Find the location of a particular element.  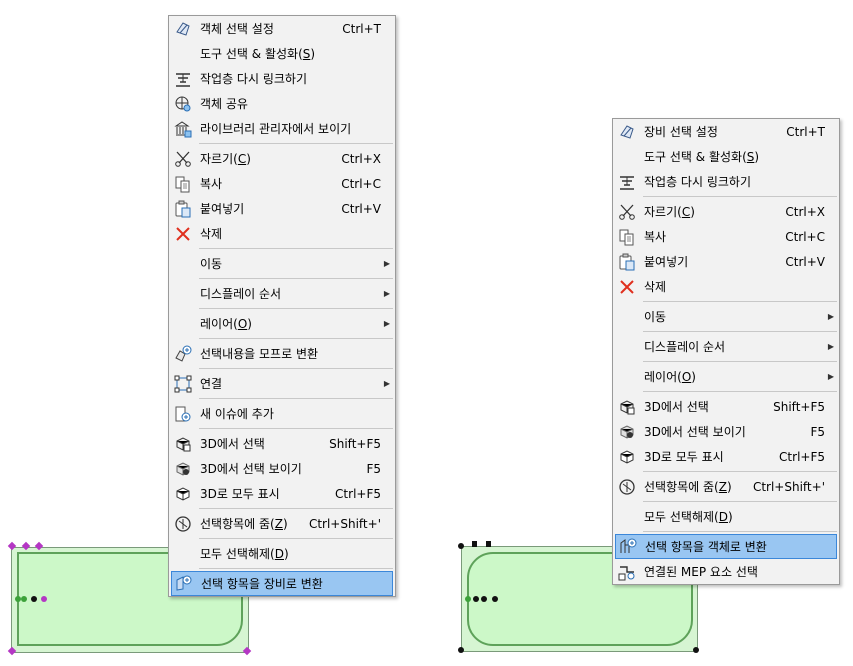

right-corner-br is located at coordinates (696, 650).